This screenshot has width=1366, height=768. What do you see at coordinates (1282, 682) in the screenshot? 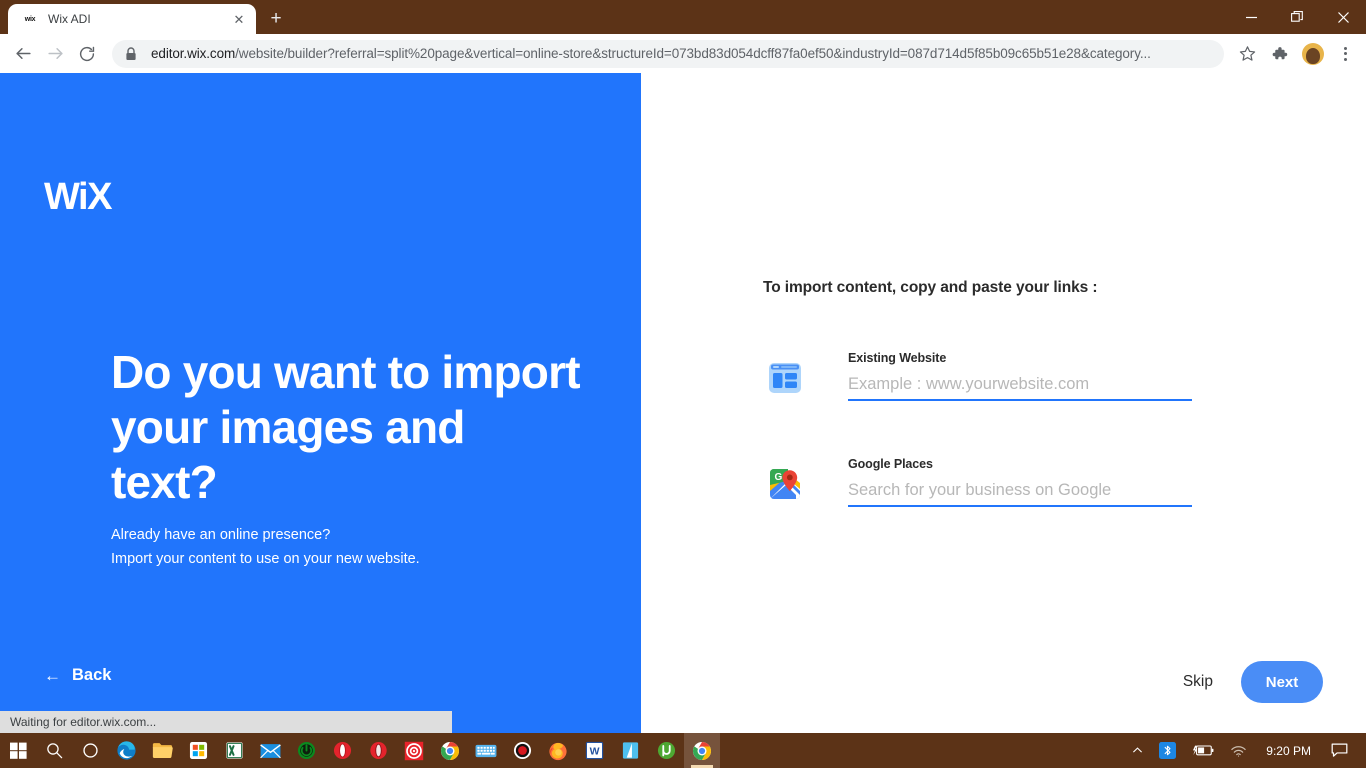
I see `next-button: Next` at bounding box center [1282, 682].